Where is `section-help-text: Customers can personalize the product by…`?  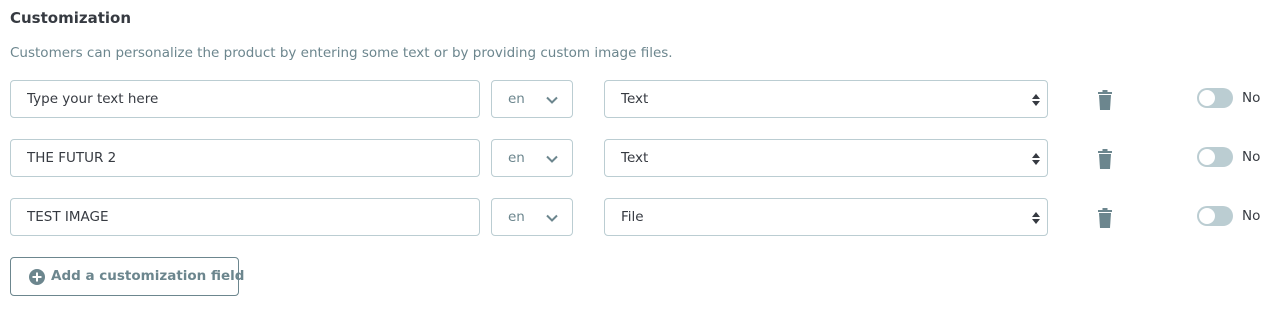 section-help-text: Customers can personalize the product by… is located at coordinates (341, 53).